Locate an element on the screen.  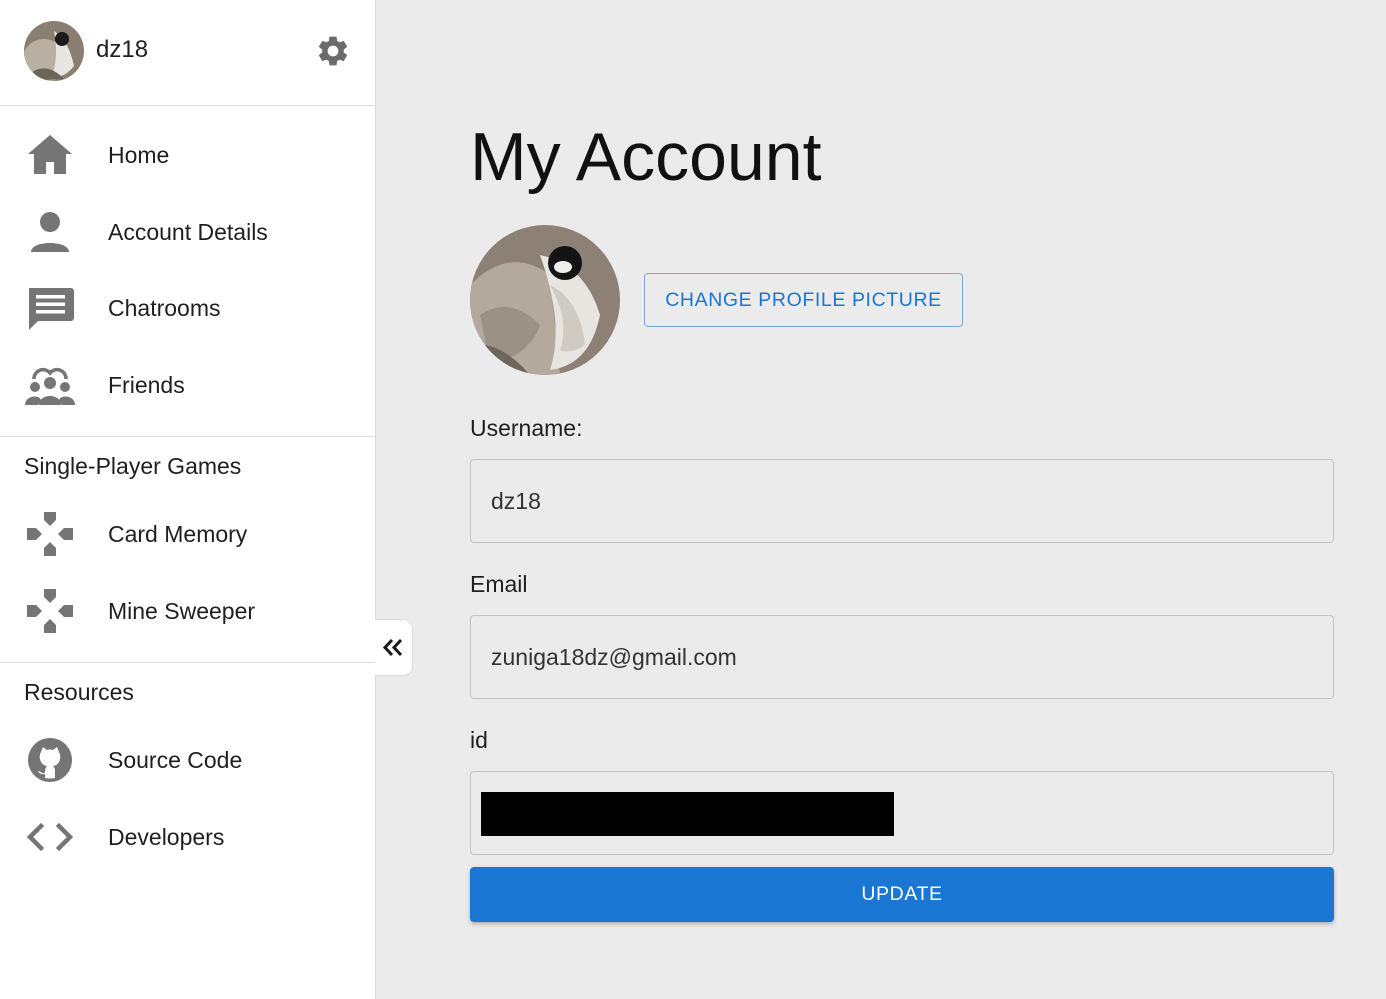
email-field is located at coordinates (902, 657).